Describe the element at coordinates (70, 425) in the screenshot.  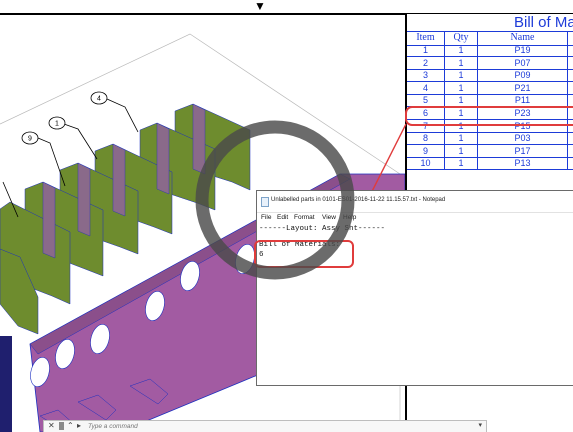
I see `chevron-up-icon: ⌃` at that location.